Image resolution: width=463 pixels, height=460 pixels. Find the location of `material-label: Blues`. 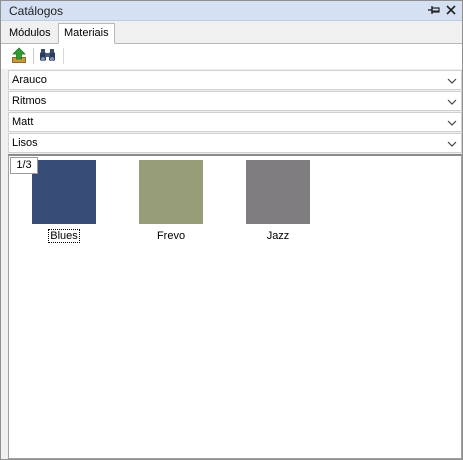

material-label: Blues is located at coordinates (64, 236).